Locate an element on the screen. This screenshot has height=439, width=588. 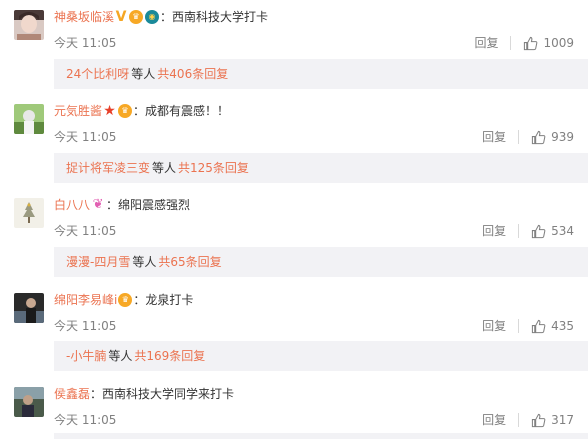
like-button: 435 is located at coordinates (552, 326).